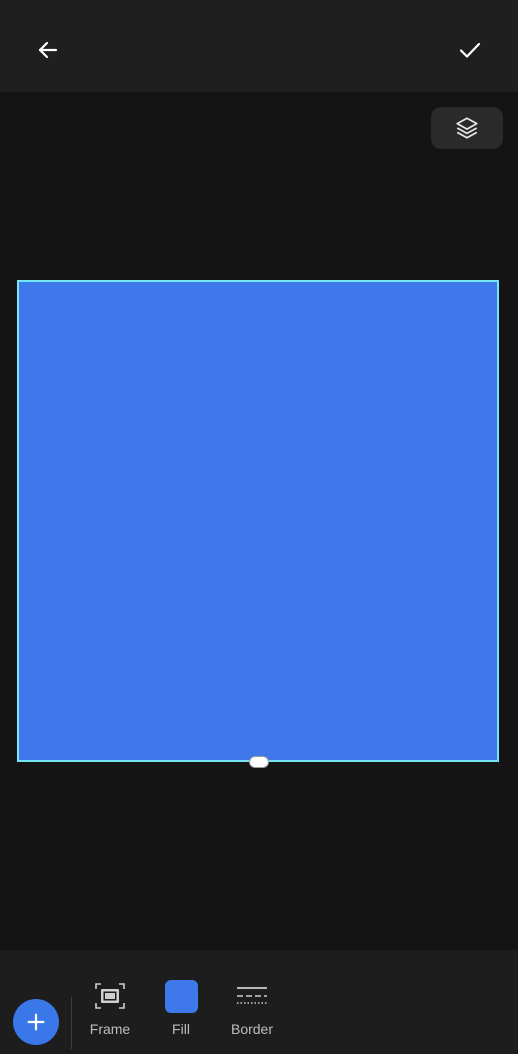  I want to click on frame-icon, so click(110, 996).